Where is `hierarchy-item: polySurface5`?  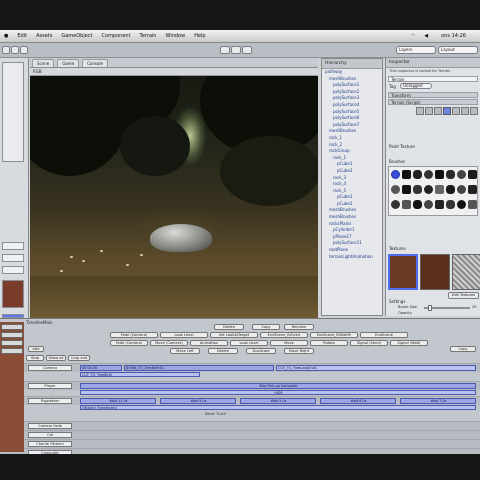 hierarchy-item: polySurface5 is located at coordinates (352, 112).